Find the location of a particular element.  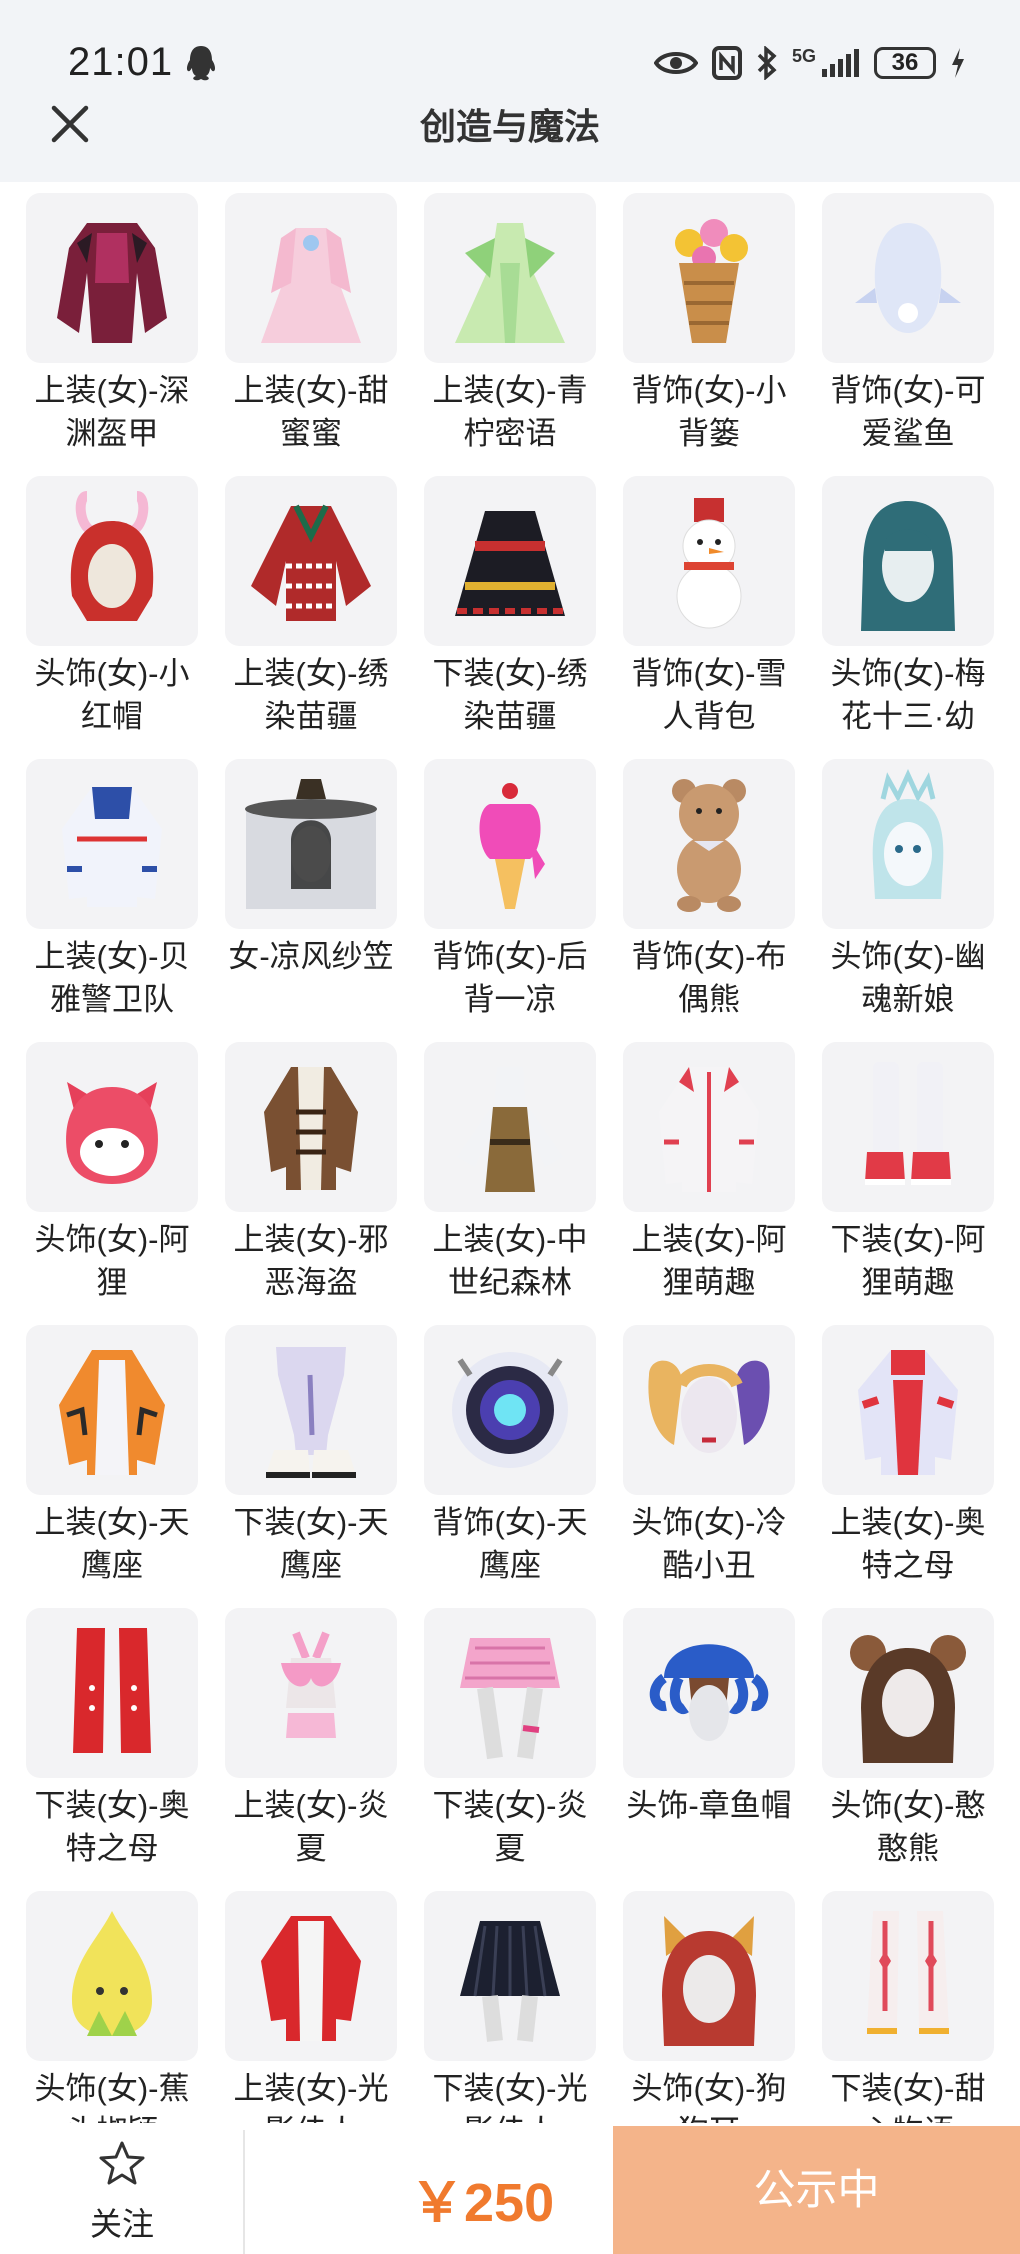

item-card: 头饰(女)-小红帽 is located at coordinates (112, 607).